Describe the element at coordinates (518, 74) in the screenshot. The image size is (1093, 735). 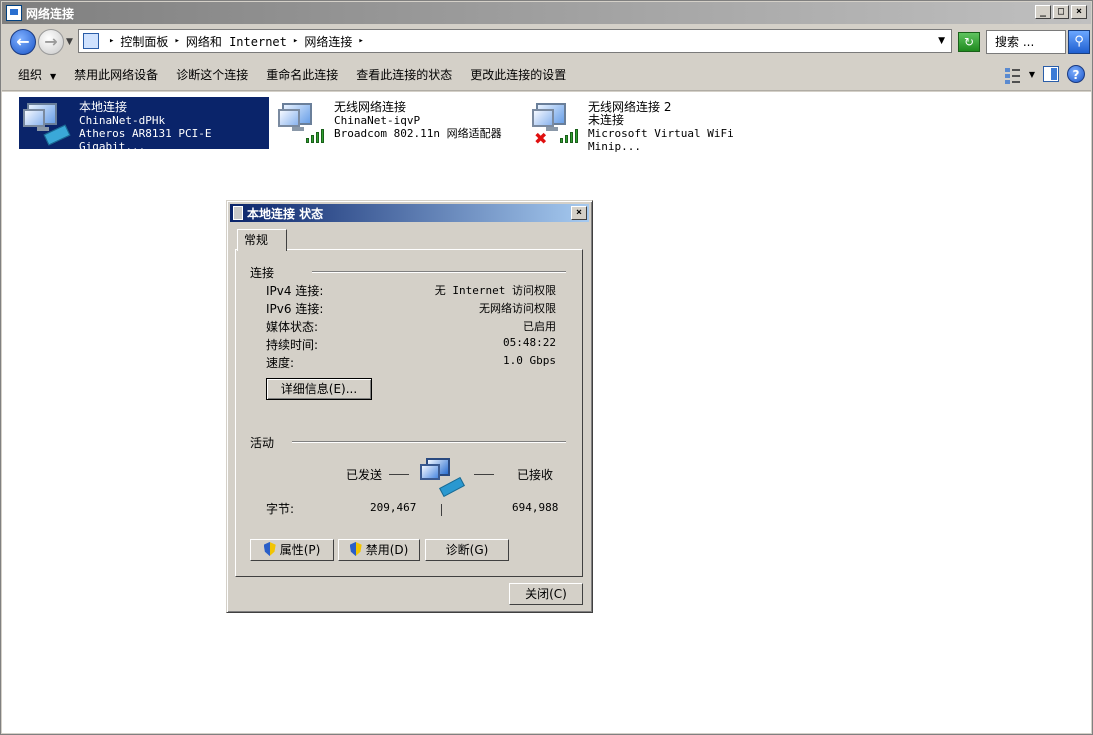
I see `change-settings-button: 更改此连接的设置` at that location.